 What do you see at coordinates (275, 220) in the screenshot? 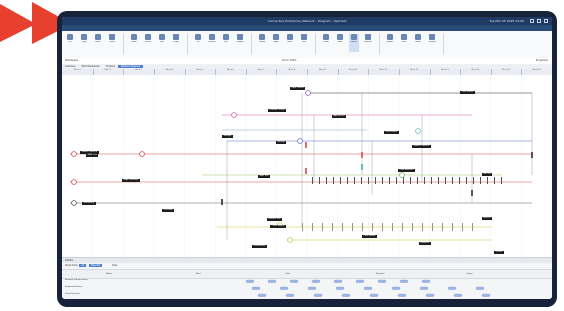
I see `node-label: Remote Site` at bounding box center [275, 220].